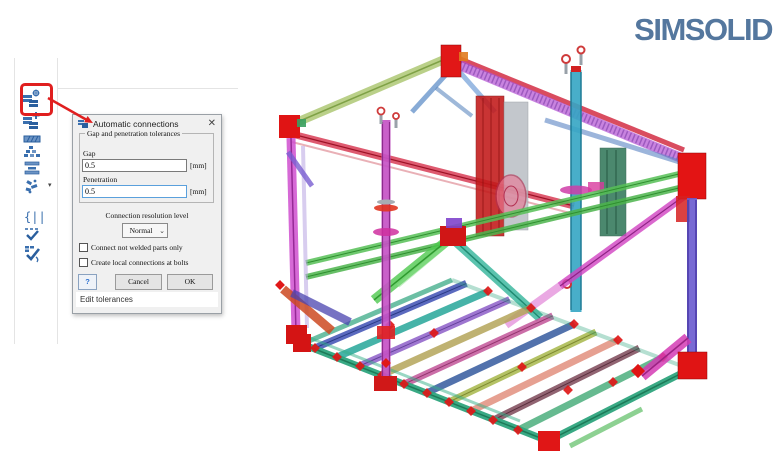 The width and height of the screenshot is (780, 462). What do you see at coordinates (147, 299) in the screenshot?
I see `status-tooltip: Edit tolerances` at bounding box center [147, 299].